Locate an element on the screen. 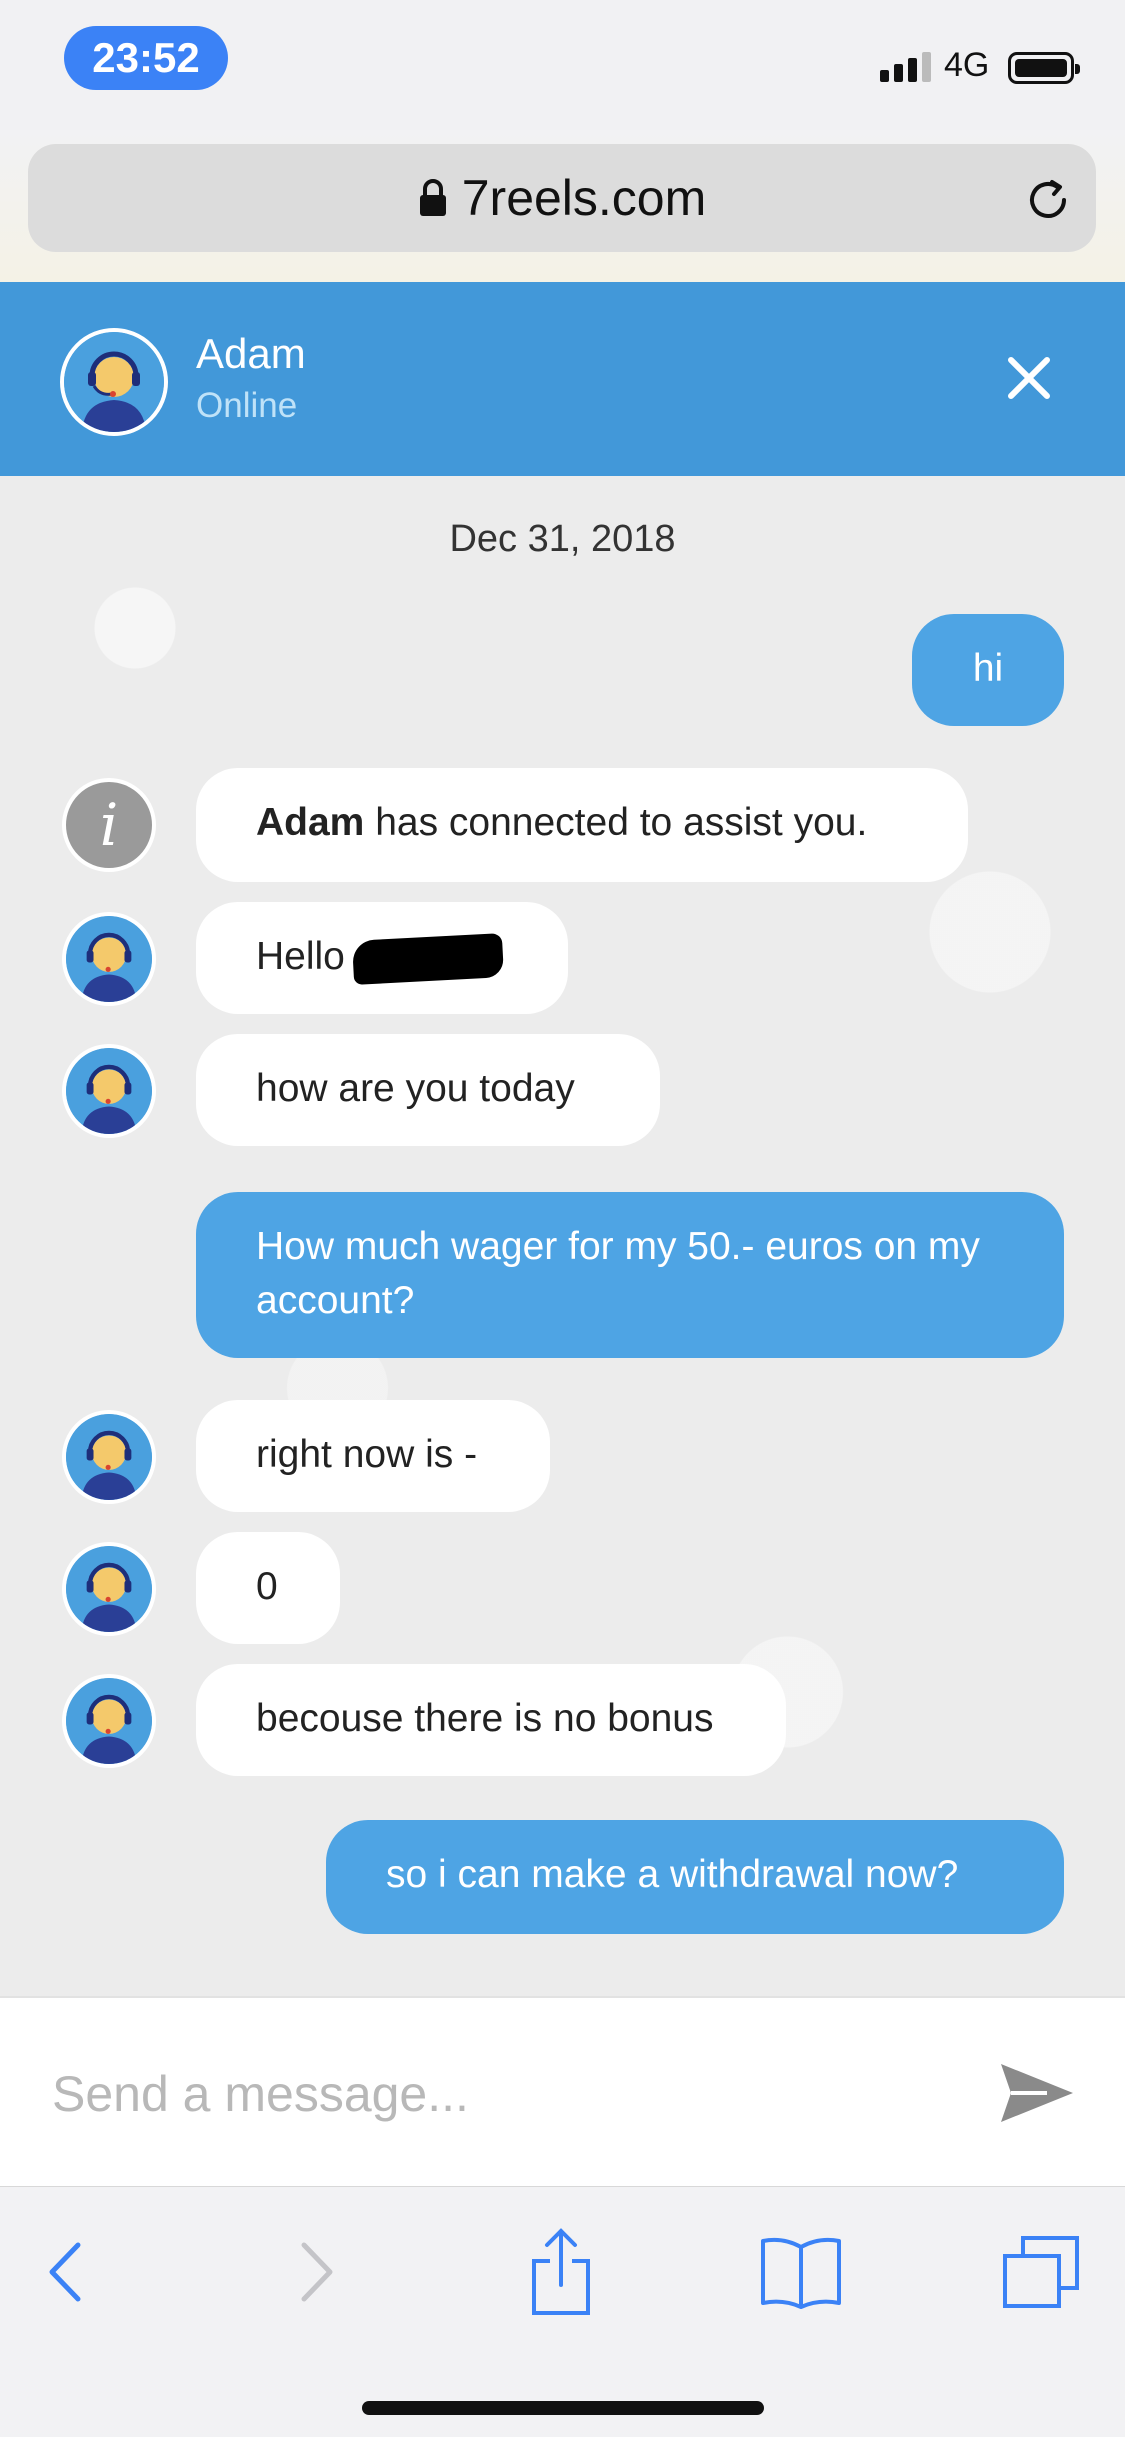 Image resolution: width=1125 pixels, height=2437 pixels. user-message: so i can make a withdrawal now? is located at coordinates (695, 1877).